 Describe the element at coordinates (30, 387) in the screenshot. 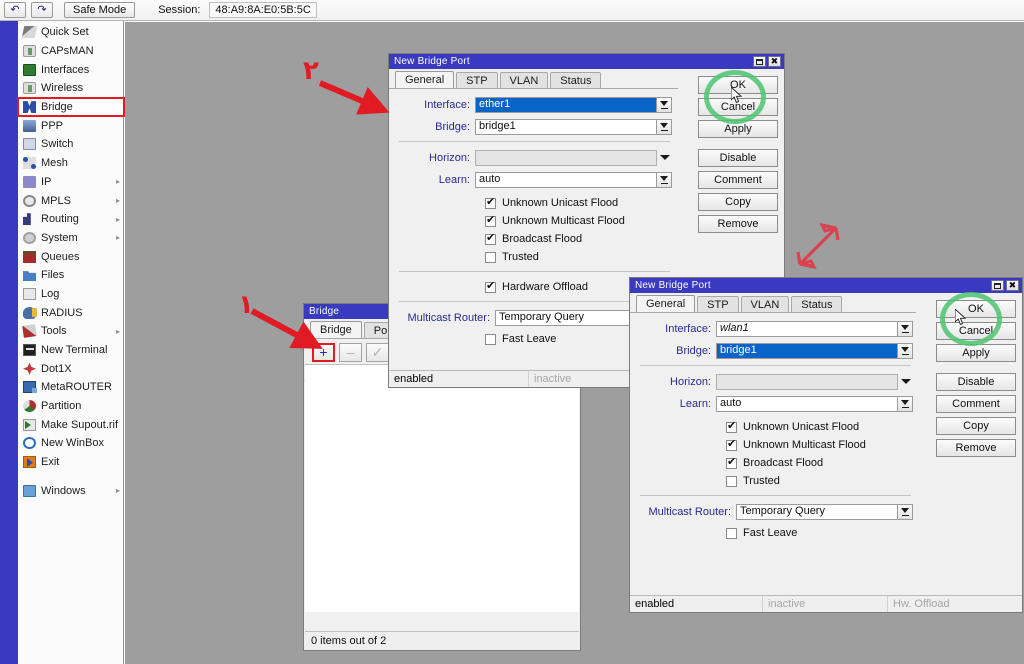

I see `metarouter-icon` at that location.